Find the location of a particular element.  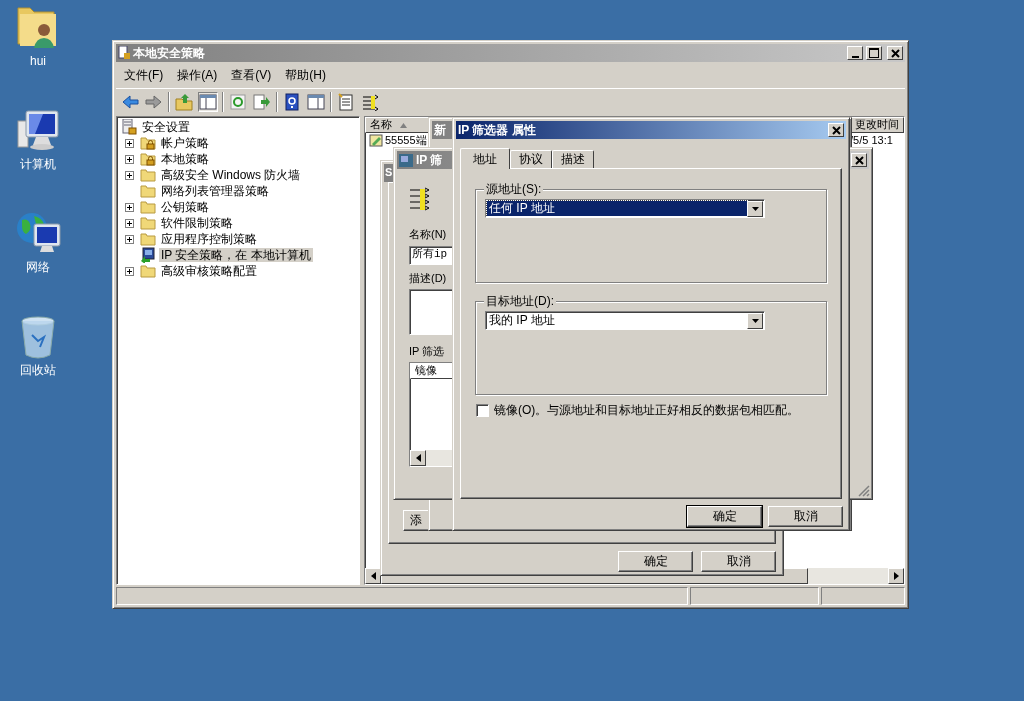

right-arrow-icon is located at coordinates (896, 576).